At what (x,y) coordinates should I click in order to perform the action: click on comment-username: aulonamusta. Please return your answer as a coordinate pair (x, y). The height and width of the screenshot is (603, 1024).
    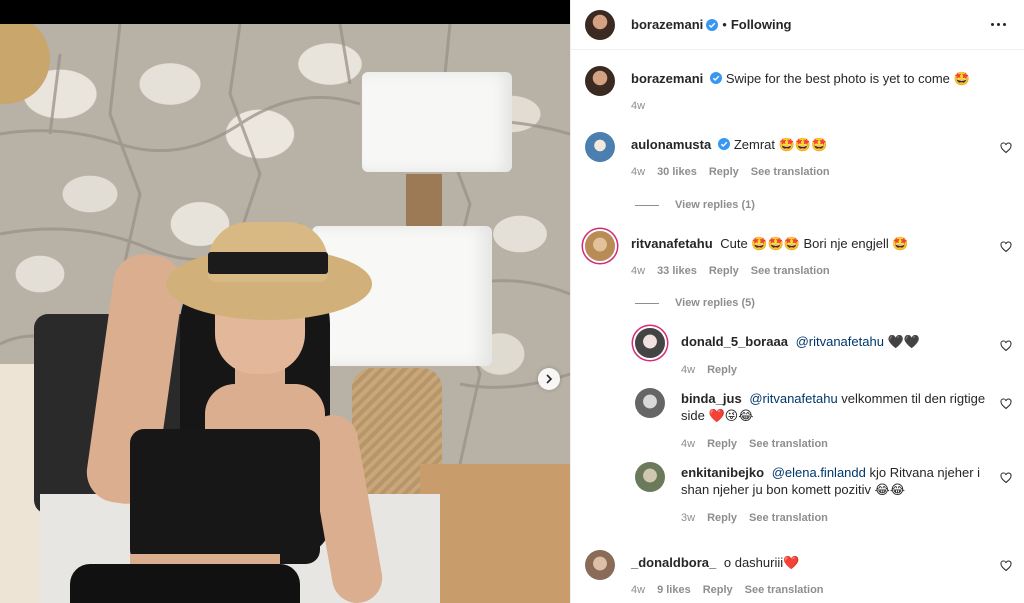
    Looking at the image, I should click on (671, 144).